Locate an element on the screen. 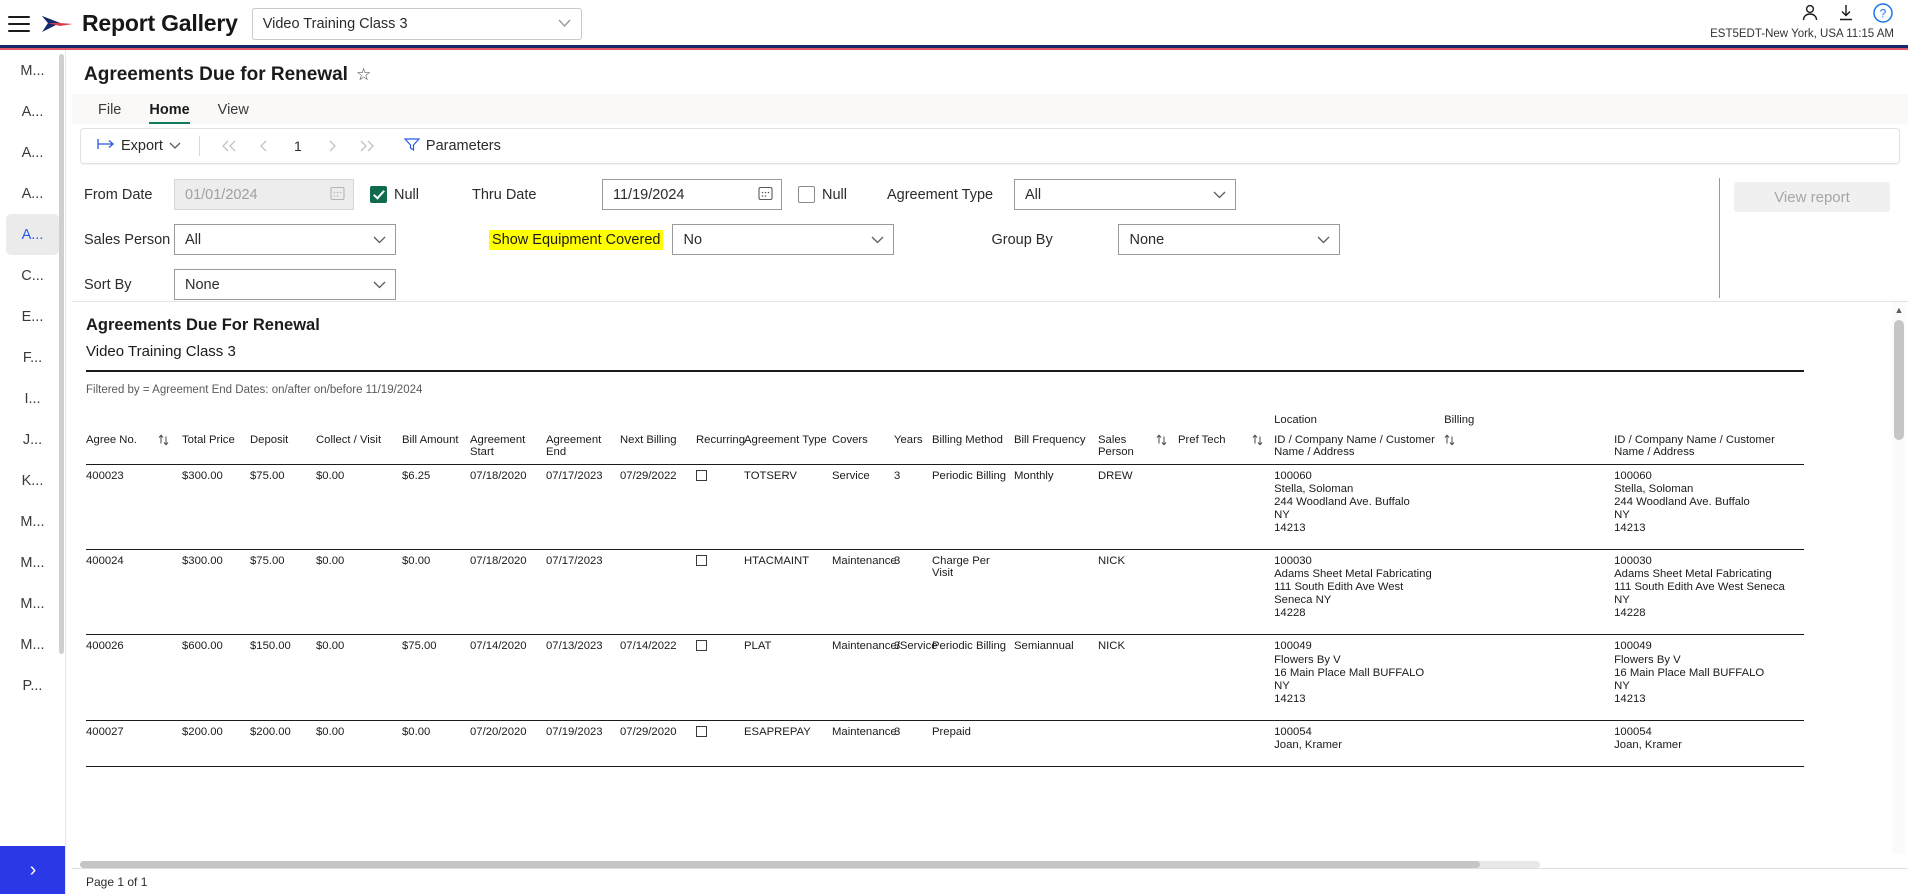  report-footer: Page 1 of 1 is located at coordinates (990, 881).